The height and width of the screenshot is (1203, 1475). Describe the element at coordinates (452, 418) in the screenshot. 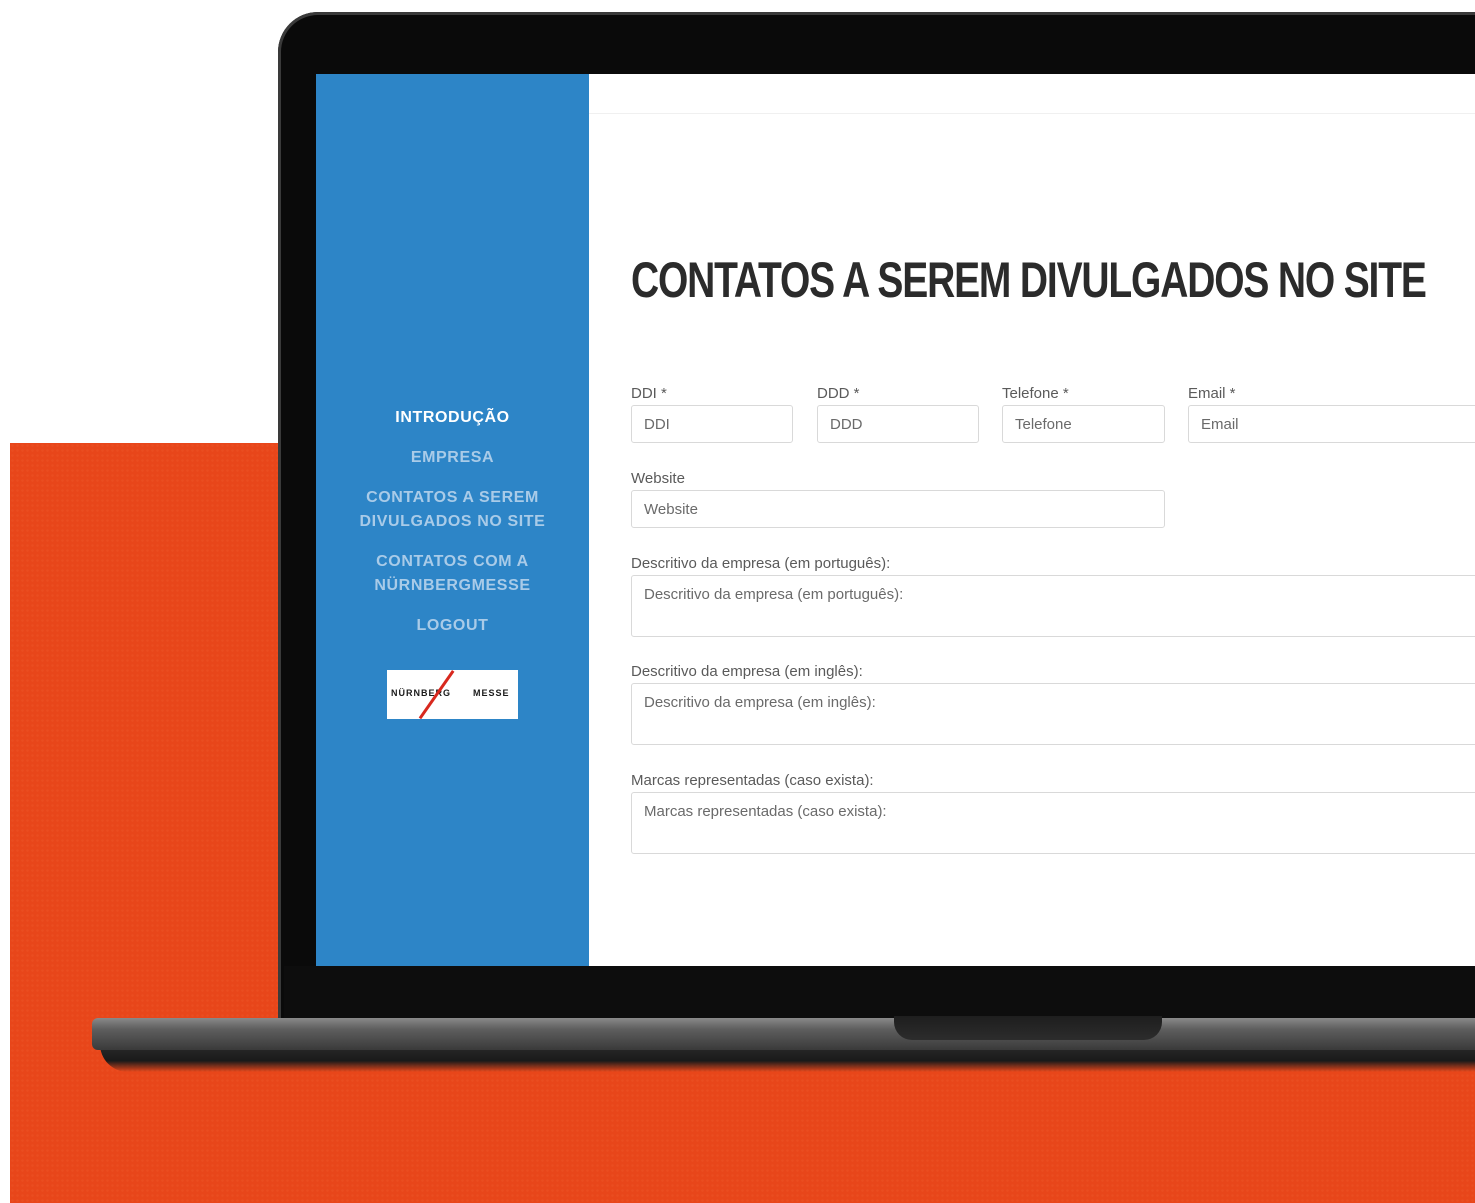

I see `sidebar-item-introducao: INTRODUÇÃO` at that location.